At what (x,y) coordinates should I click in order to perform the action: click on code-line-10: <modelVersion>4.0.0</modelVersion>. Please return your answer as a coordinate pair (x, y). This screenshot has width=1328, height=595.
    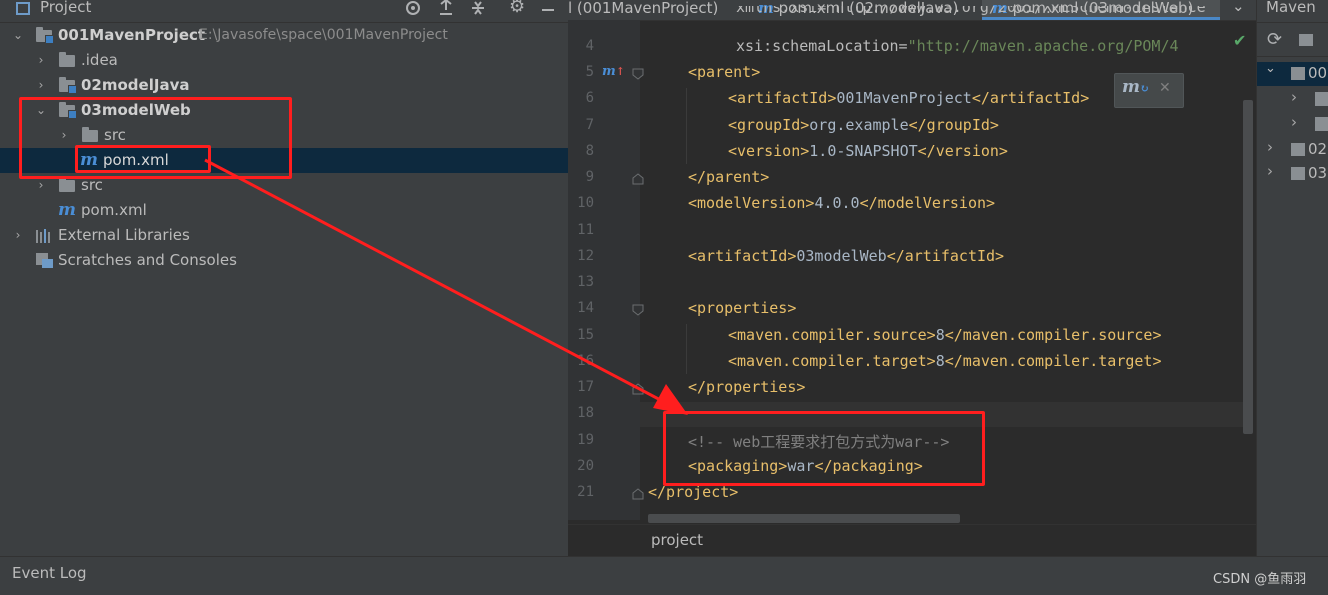
    Looking at the image, I should click on (841, 203).